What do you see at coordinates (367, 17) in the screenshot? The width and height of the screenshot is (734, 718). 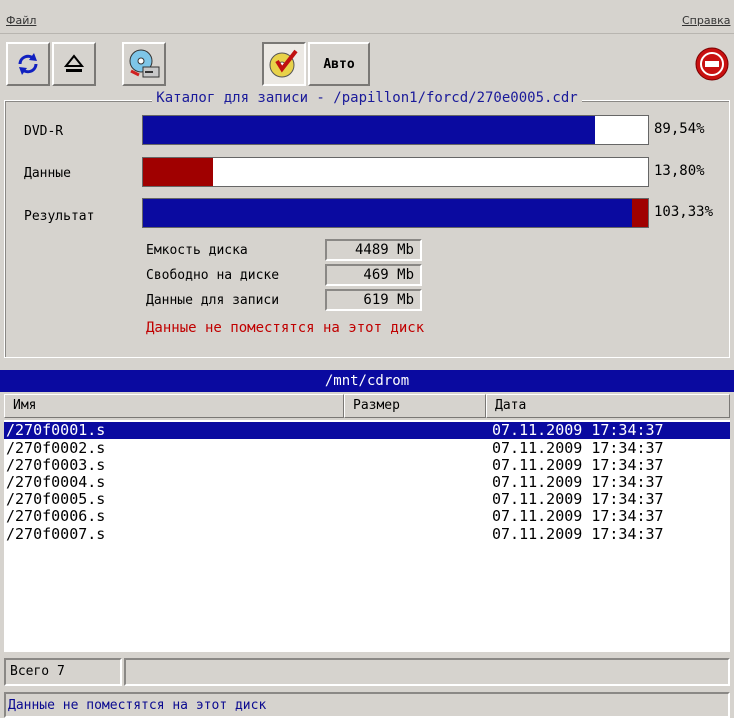 I see `menubar: Файл Справка` at bounding box center [367, 17].